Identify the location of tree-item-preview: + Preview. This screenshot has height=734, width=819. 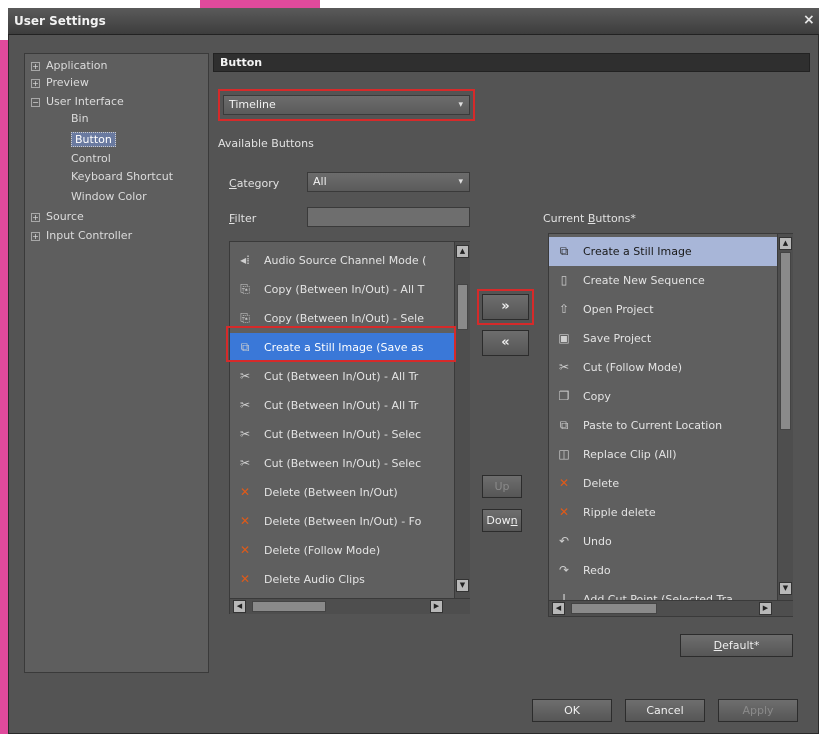
(60, 82).